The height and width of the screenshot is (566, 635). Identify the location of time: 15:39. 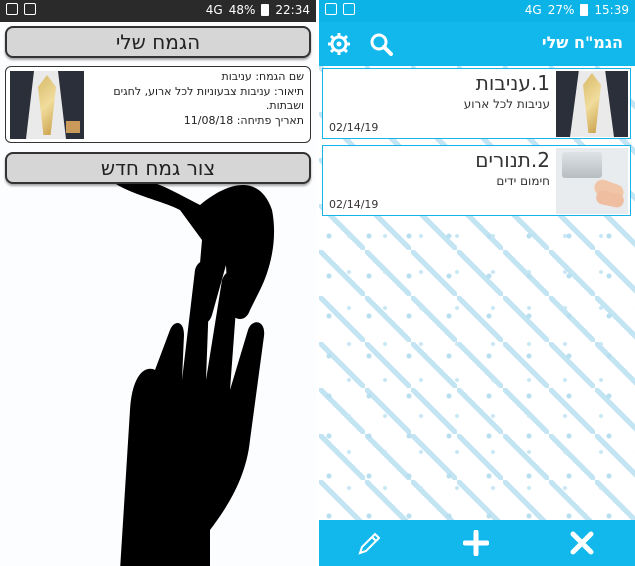
(611, 10).